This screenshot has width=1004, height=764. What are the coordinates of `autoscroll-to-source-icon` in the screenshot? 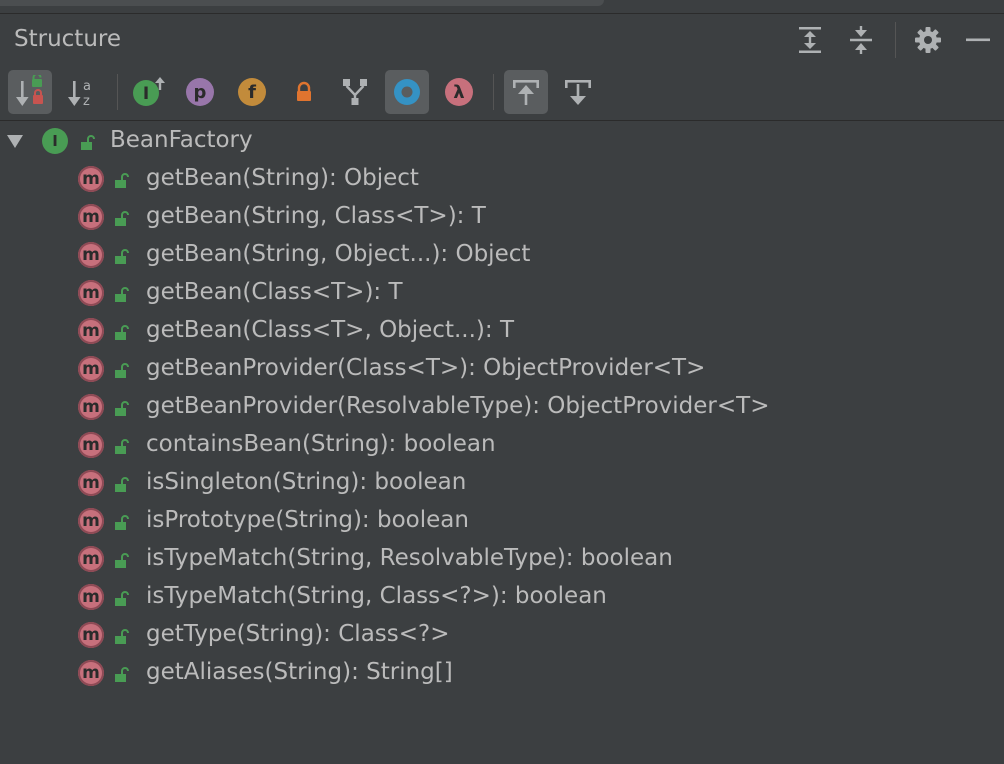 It's located at (526, 92).